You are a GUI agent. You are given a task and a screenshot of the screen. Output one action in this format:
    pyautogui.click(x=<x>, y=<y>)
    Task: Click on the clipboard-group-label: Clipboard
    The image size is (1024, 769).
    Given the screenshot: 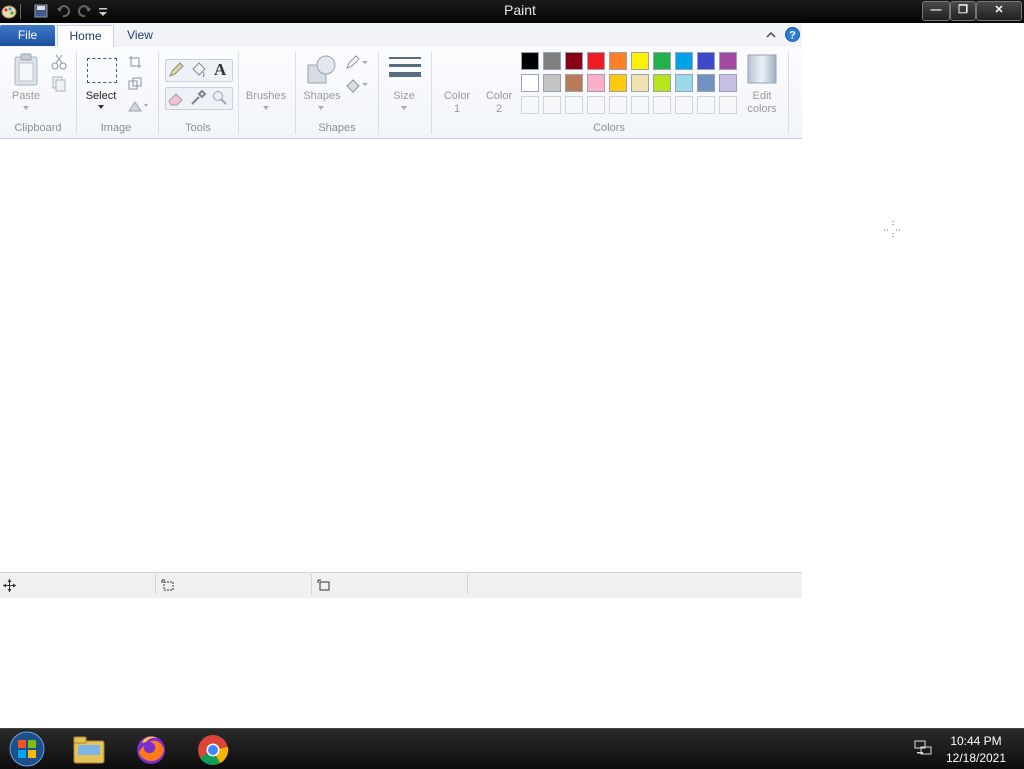 What is the action you would take?
    pyautogui.click(x=38, y=128)
    